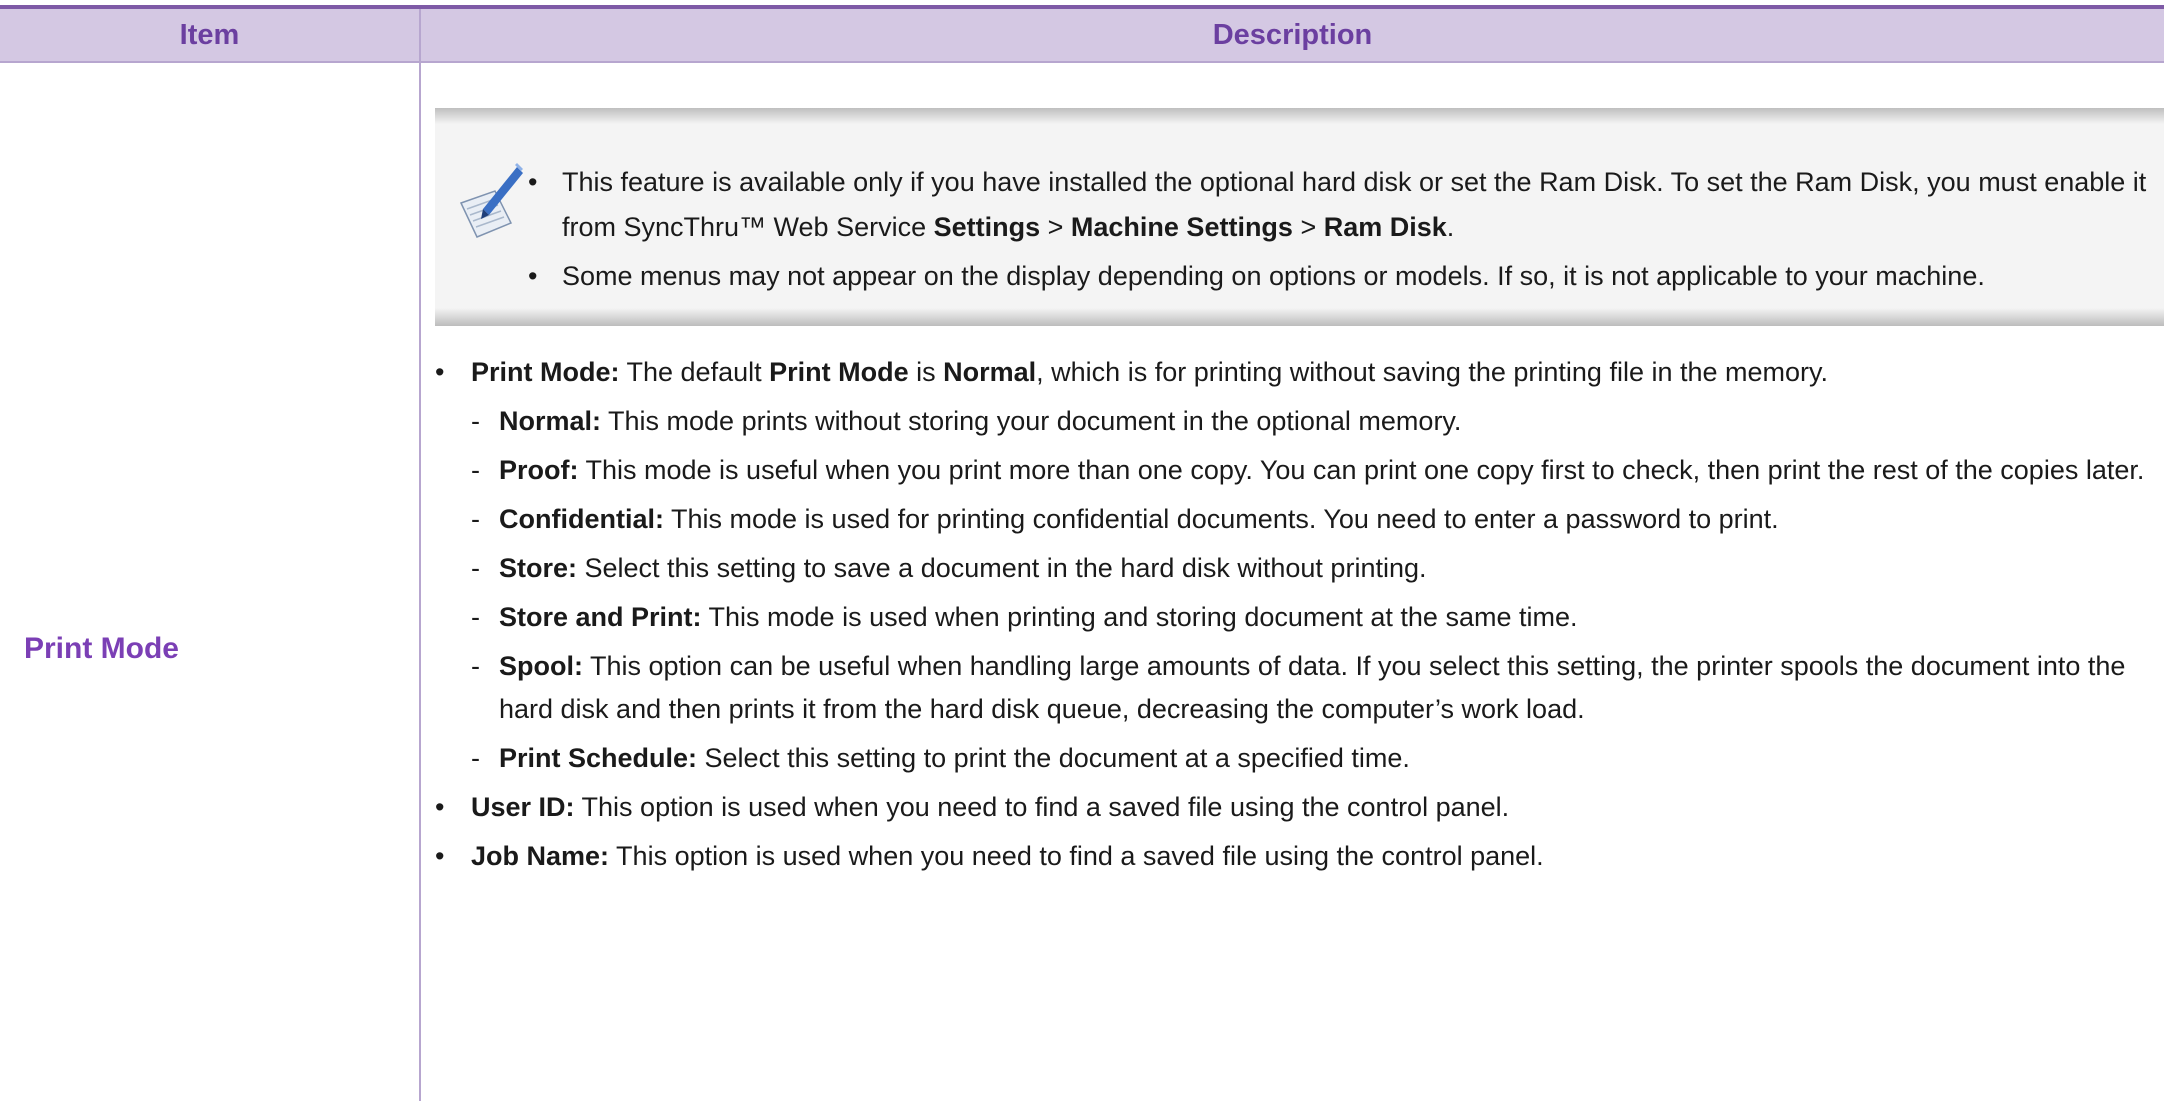 The height and width of the screenshot is (1101, 2164). Describe the element at coordinates (523, 807) in the screenshot. I see `user-id-label: User ID:` at that location.